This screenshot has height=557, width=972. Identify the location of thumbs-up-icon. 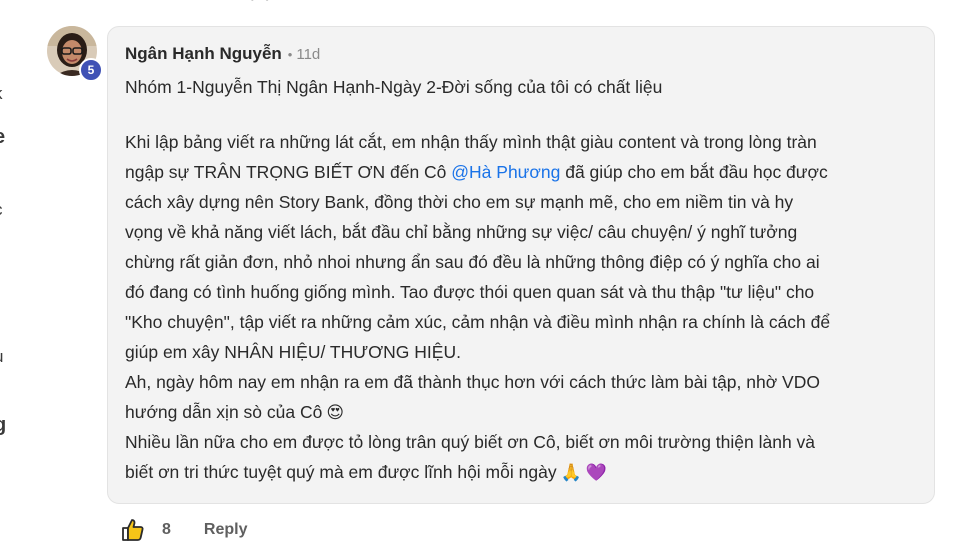
(133, 530).